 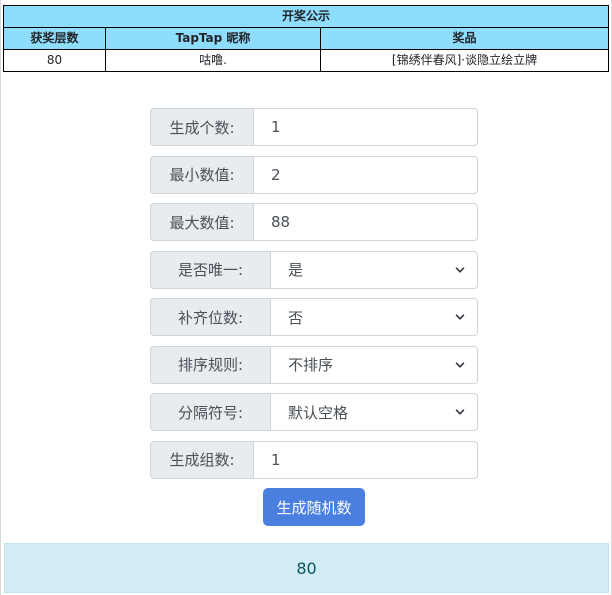 I want to click on button-wrap: 生成随机数, so click(x=314, y=507).